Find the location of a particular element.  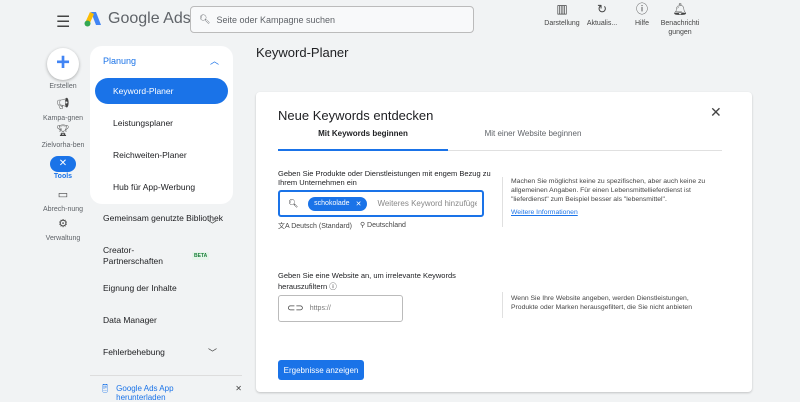

nav-item-creator: Creator-Partnerschaften is located at coordinates (143, 256).